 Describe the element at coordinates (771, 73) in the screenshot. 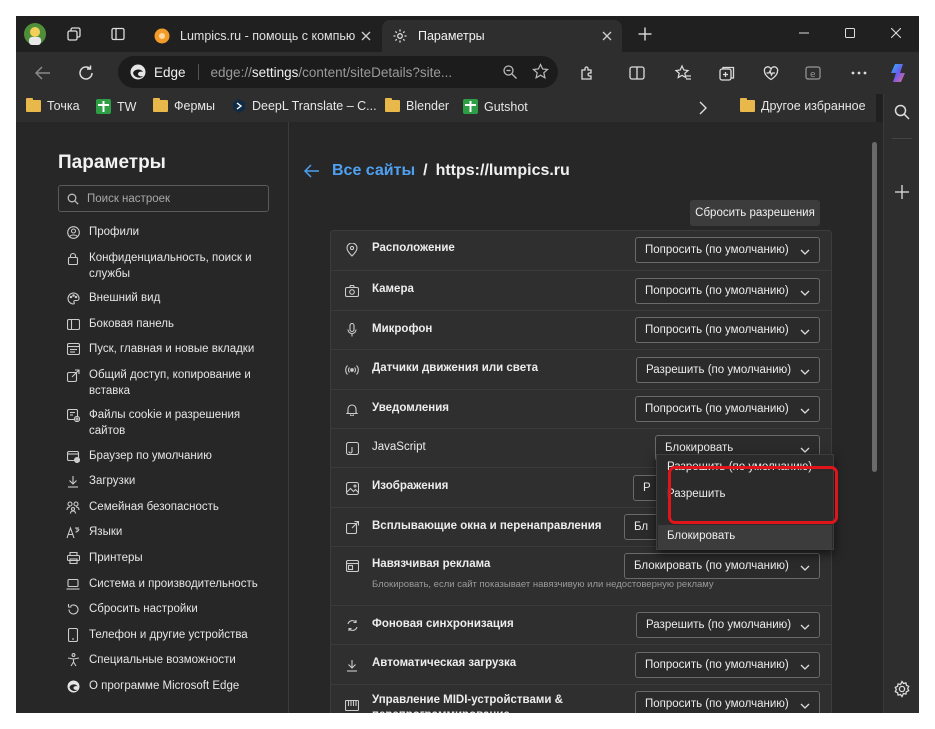

I see `browser-essentials-icon` at that location.